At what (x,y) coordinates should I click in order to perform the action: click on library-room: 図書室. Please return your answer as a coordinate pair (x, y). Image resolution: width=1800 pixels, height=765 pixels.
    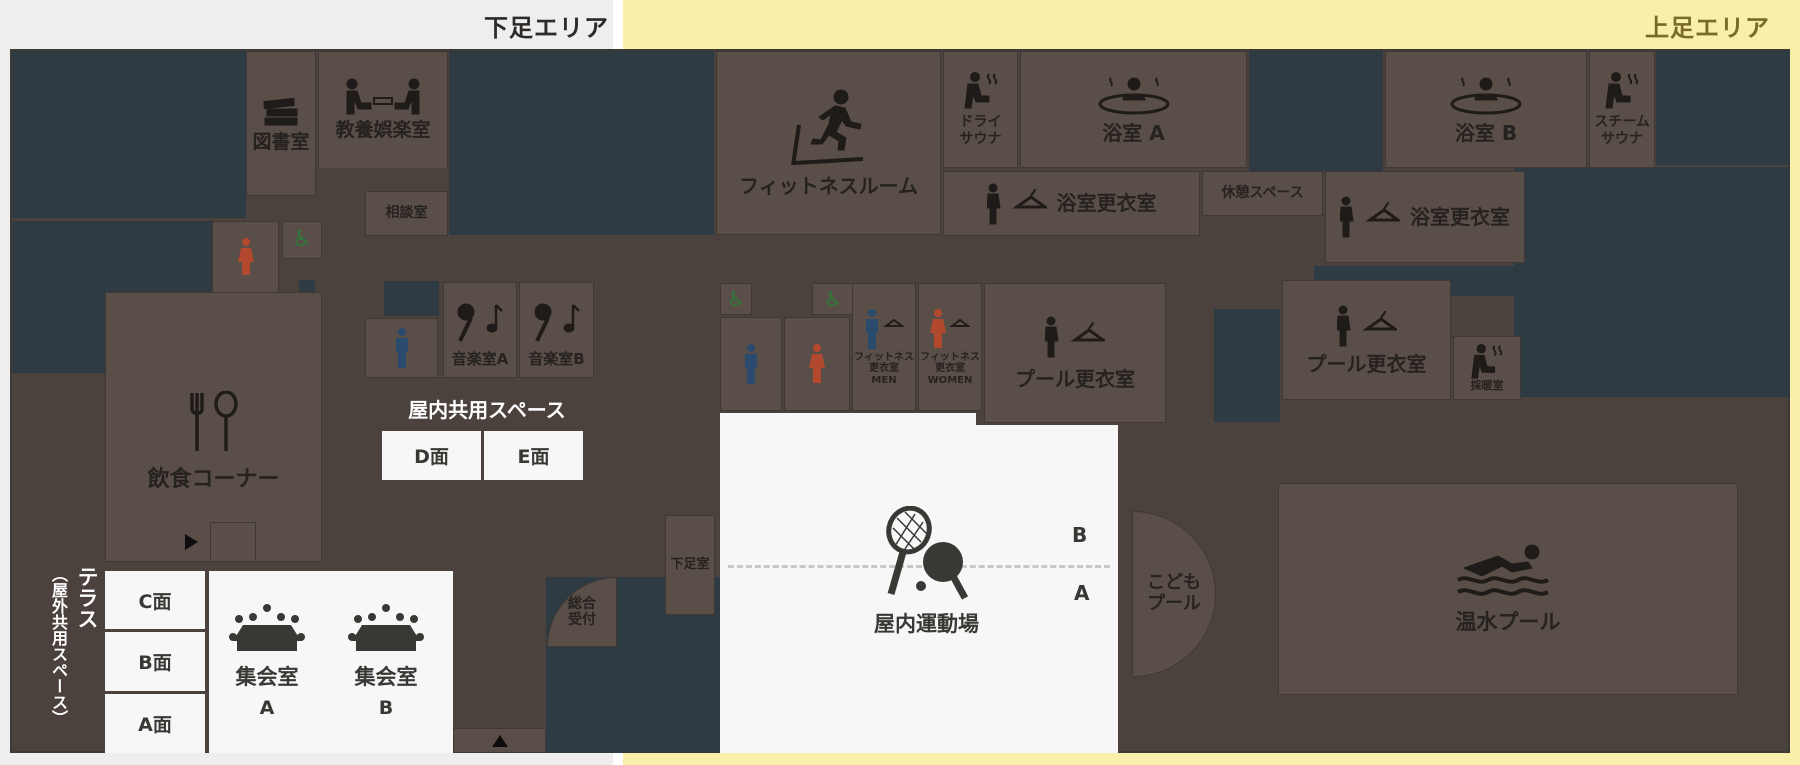
    Looking at the image, I should click on (281, 123).